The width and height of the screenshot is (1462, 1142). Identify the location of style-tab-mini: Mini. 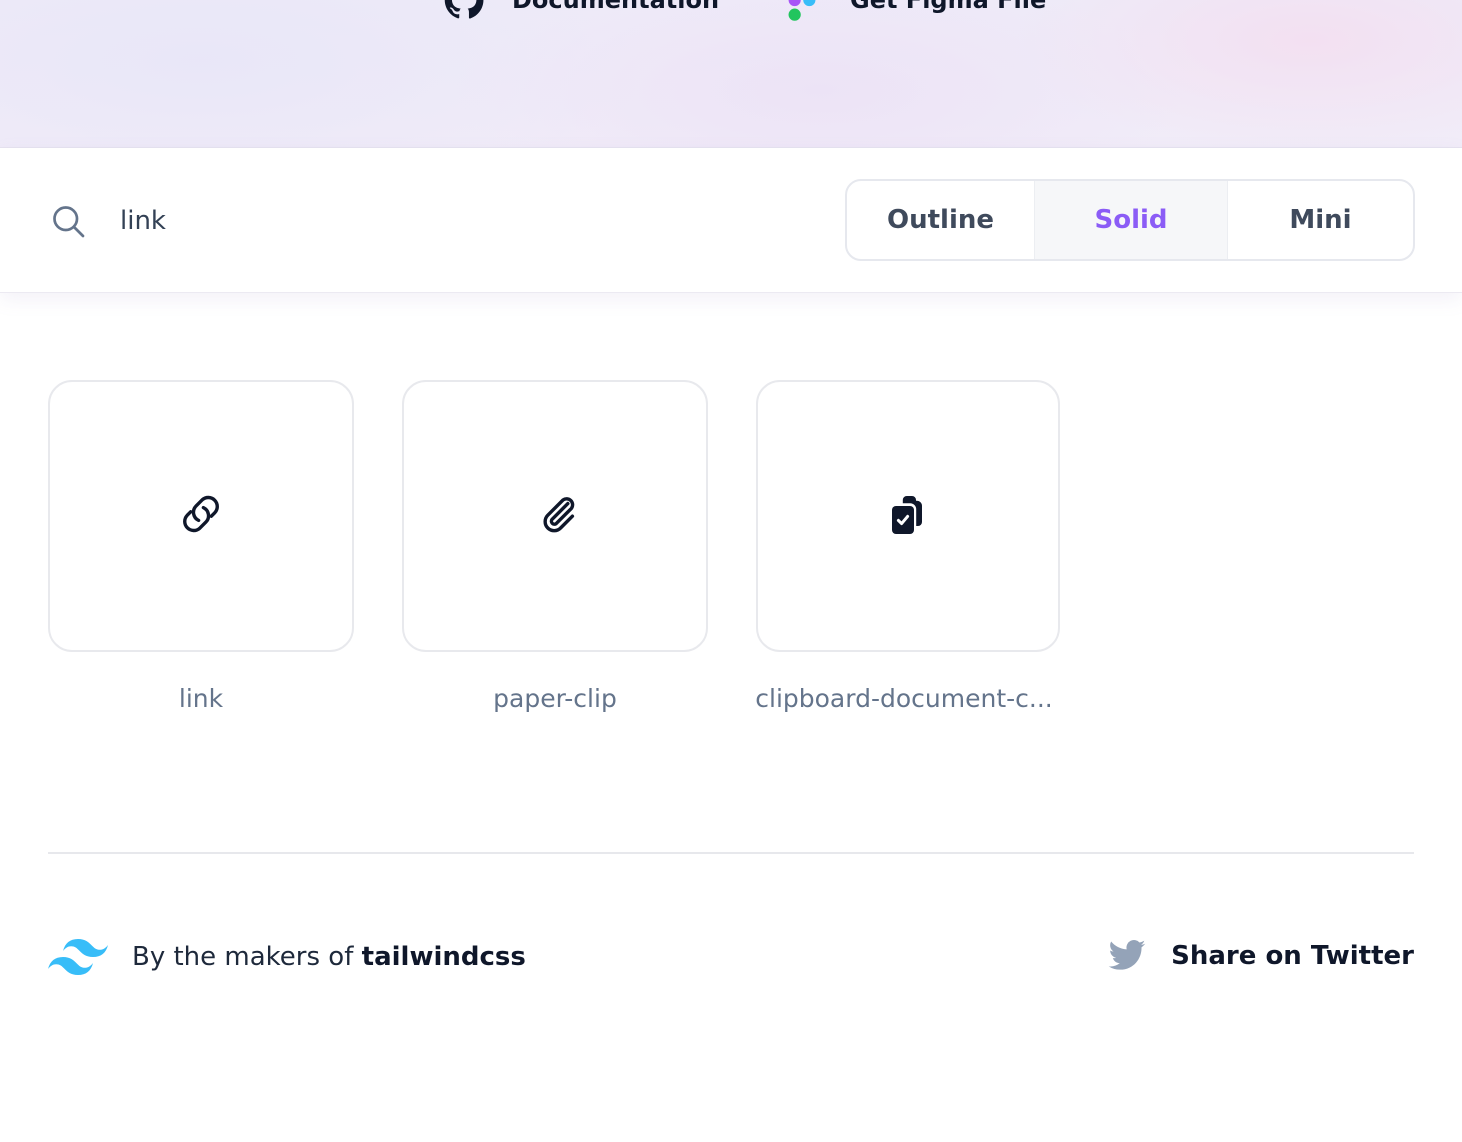
(1320, 220).